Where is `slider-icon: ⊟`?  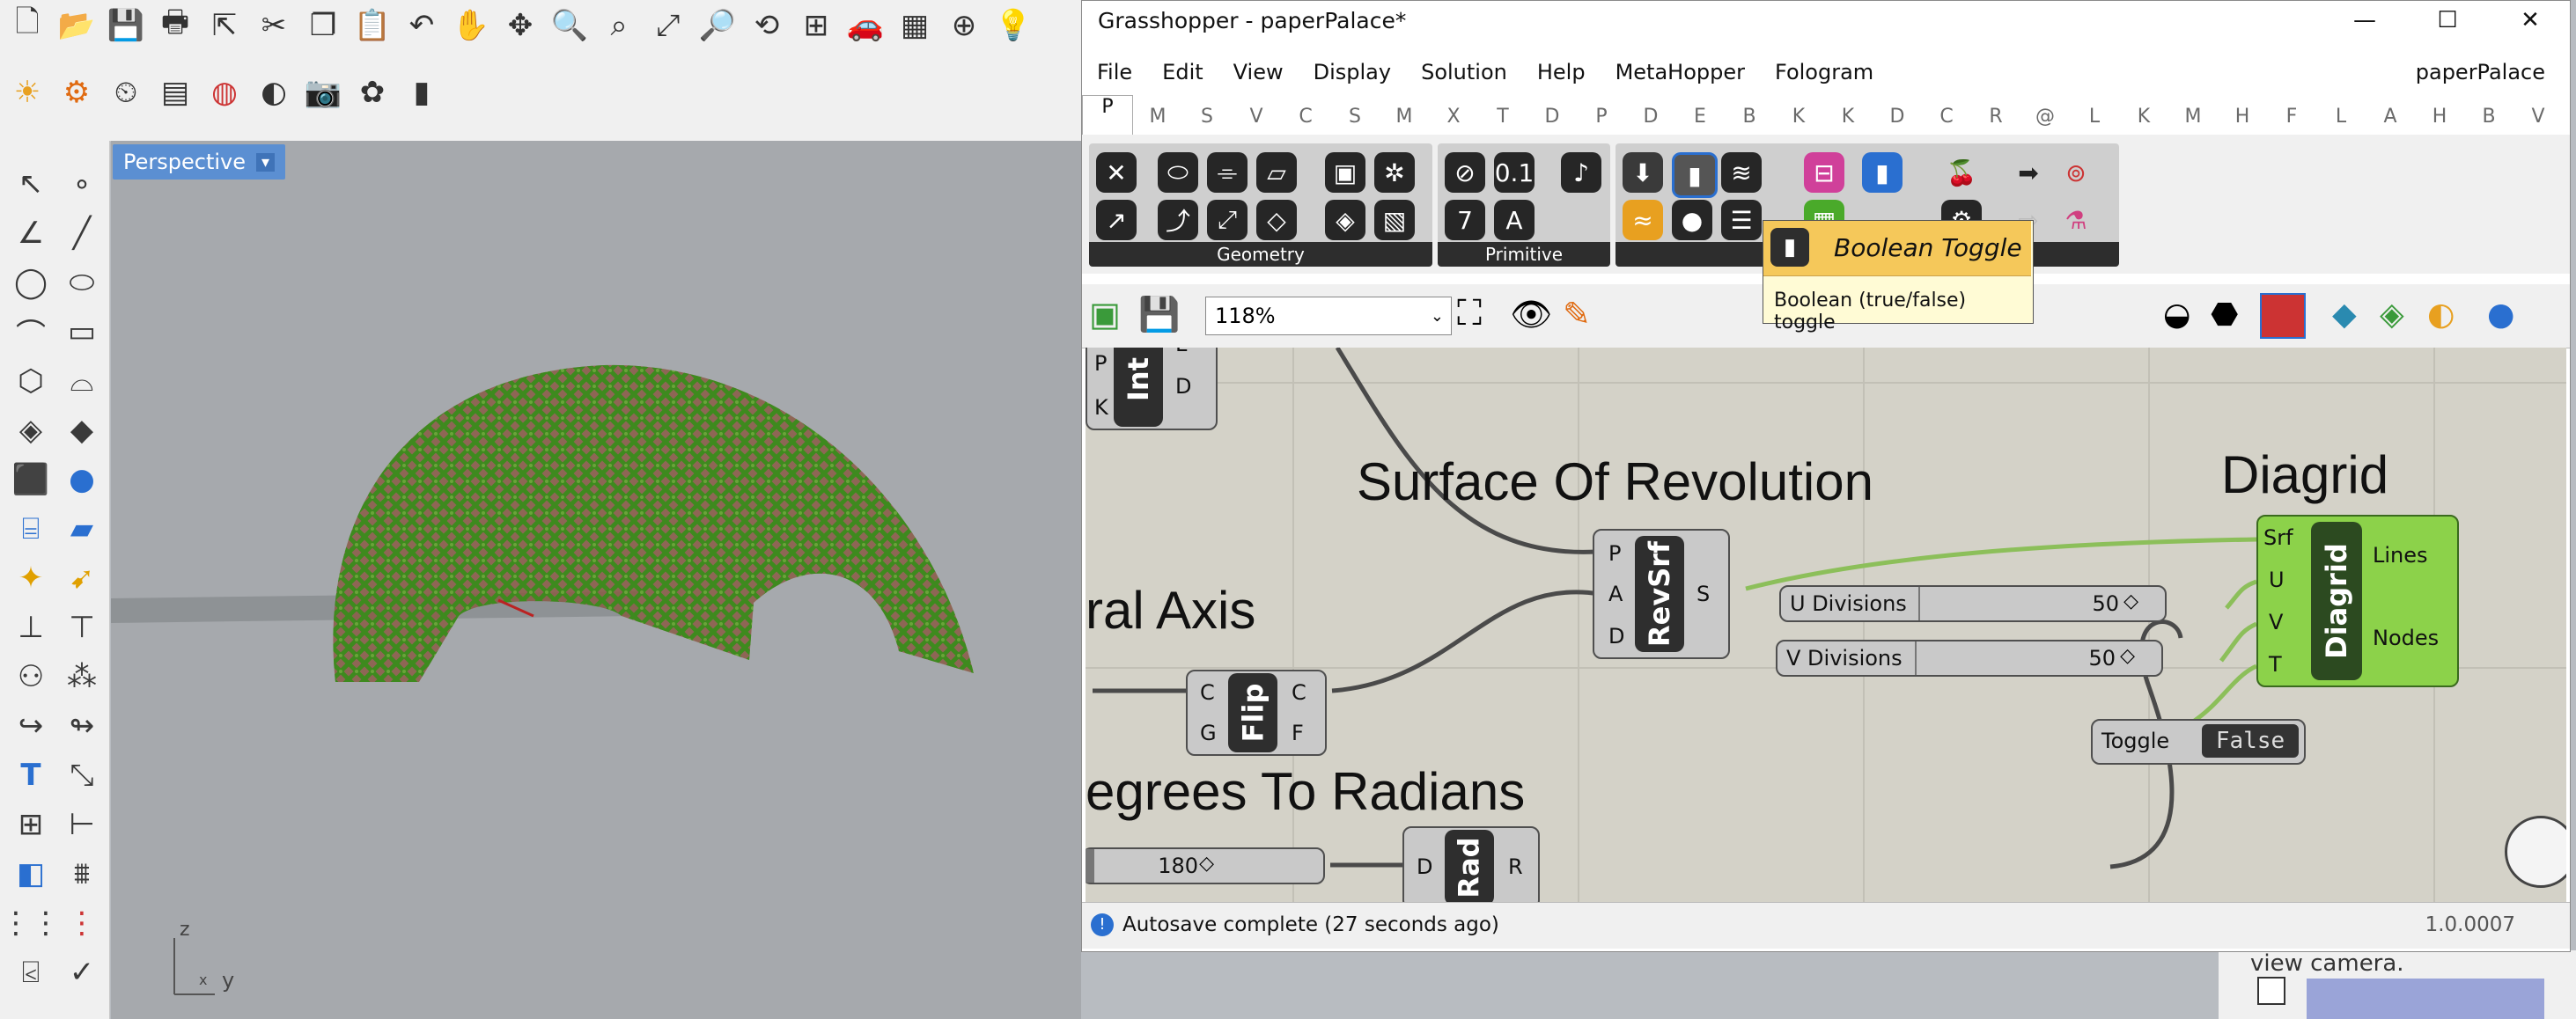
slider-icon: ⊟ is located at coordinates (1824, 172).